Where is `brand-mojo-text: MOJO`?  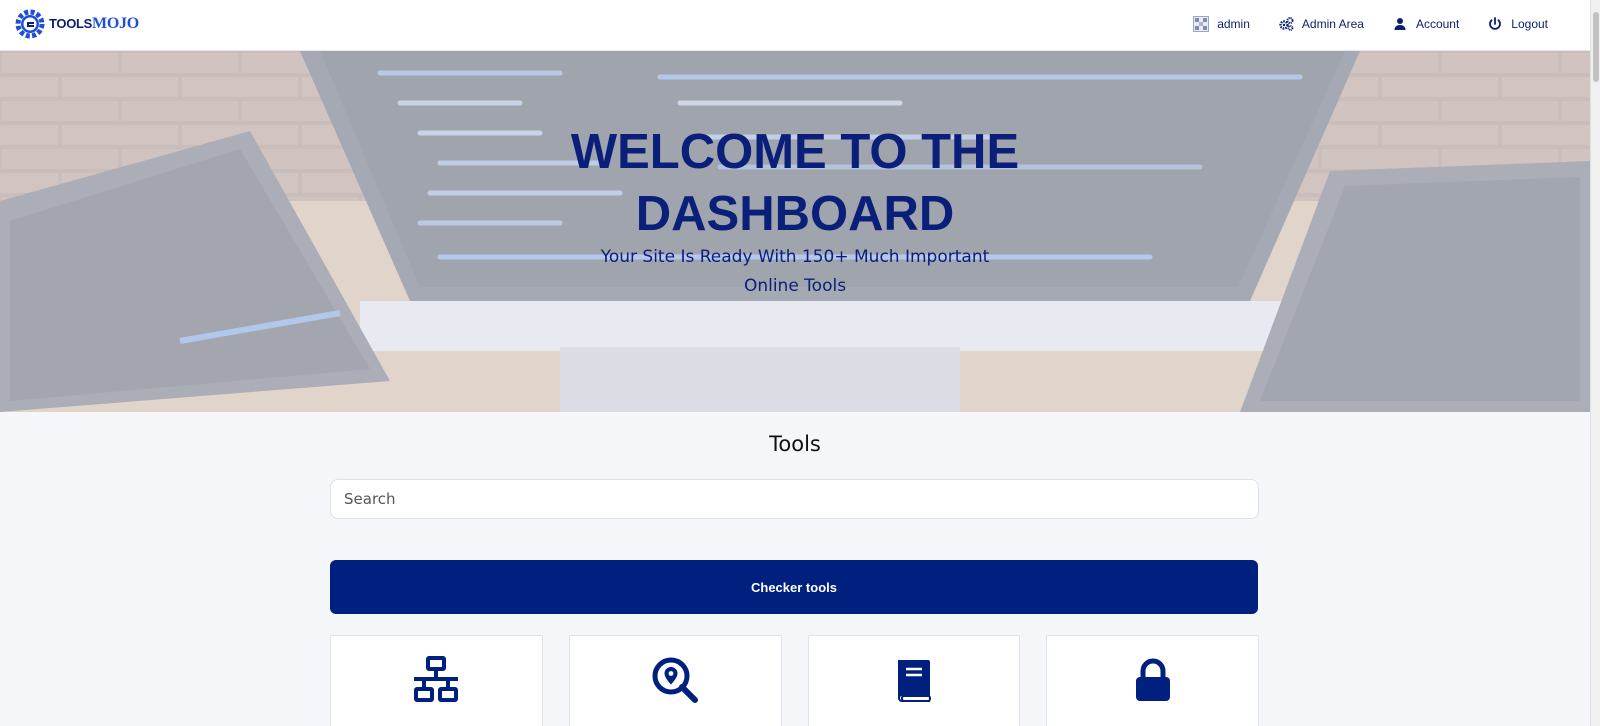
brand-mojo-text: MOJO is located at coordinates (115, 23).